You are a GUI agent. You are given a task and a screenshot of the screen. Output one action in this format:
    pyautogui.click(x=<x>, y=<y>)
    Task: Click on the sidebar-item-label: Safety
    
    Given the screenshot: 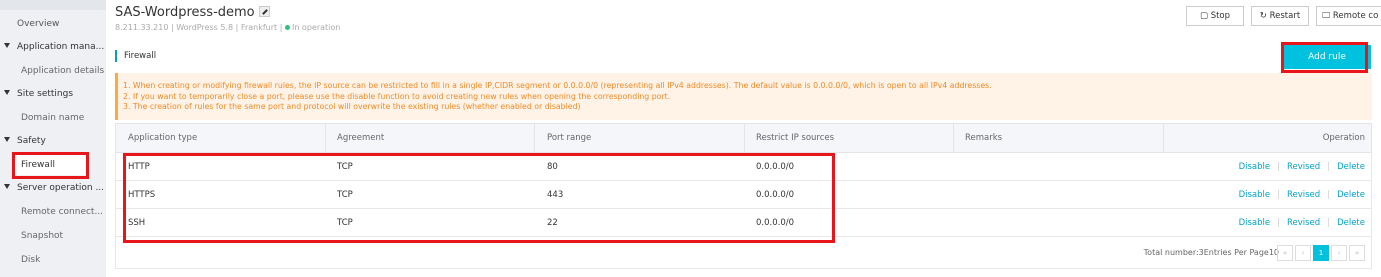 What is the action you would take?
    pyautogui.click(x=31, y=141)
    